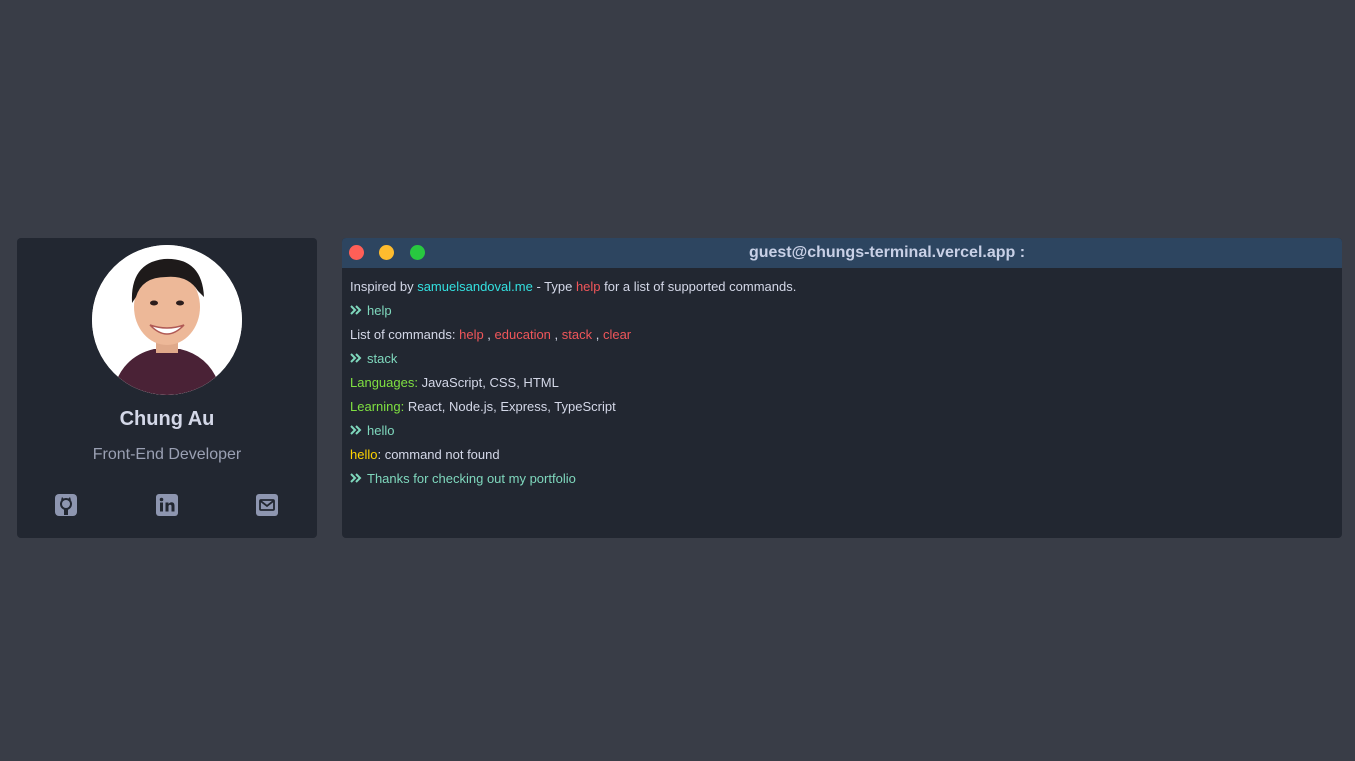 This screenshot has width=1355, height=761. I want to click on email-icon, so click(267, 505).